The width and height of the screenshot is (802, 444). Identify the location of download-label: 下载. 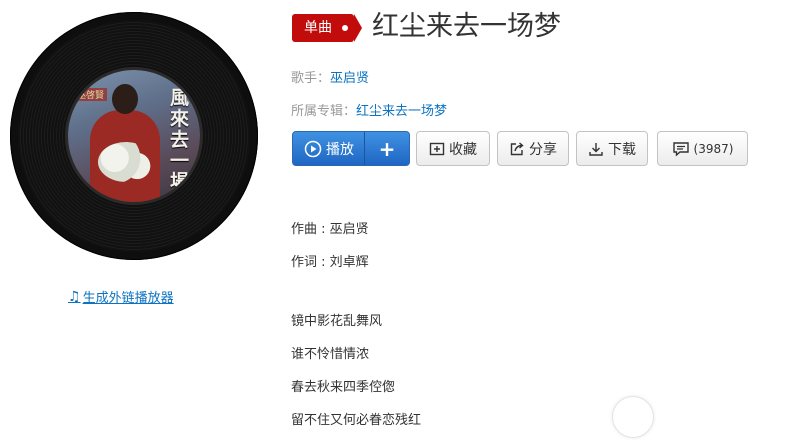
(622, 149).